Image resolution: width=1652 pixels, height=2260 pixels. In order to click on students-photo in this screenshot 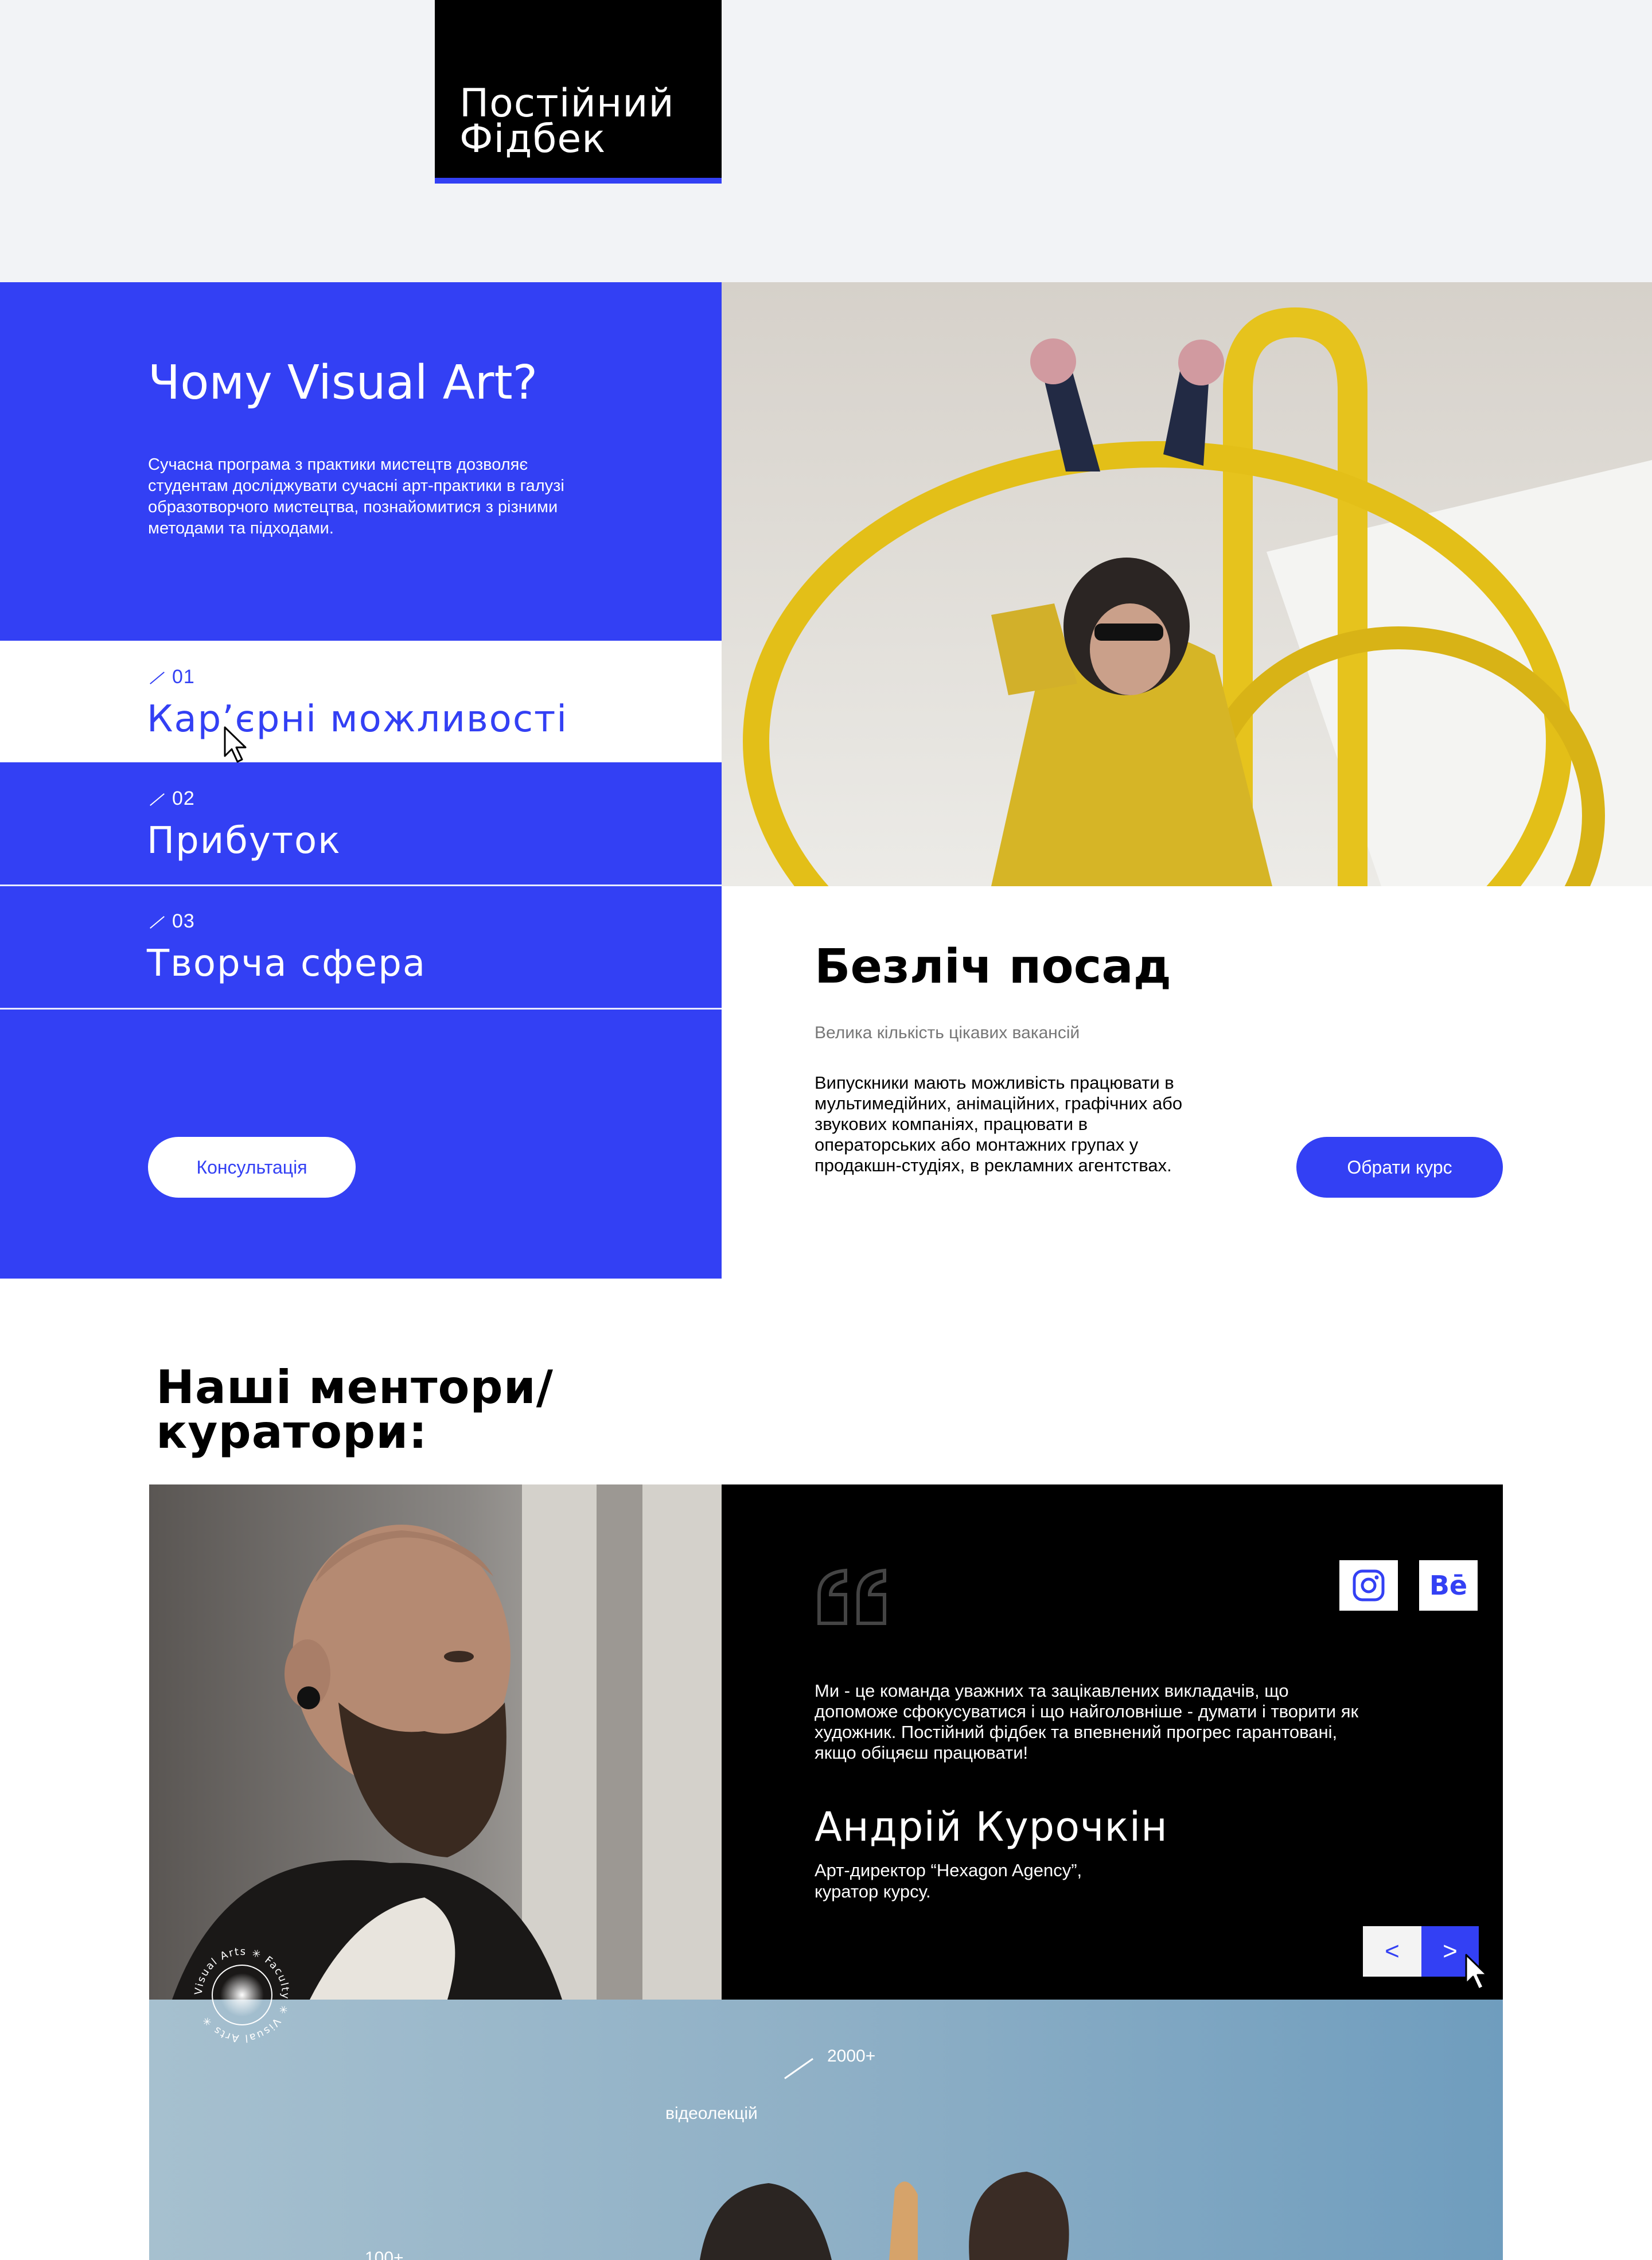, I will do `click(826, 2130)`.